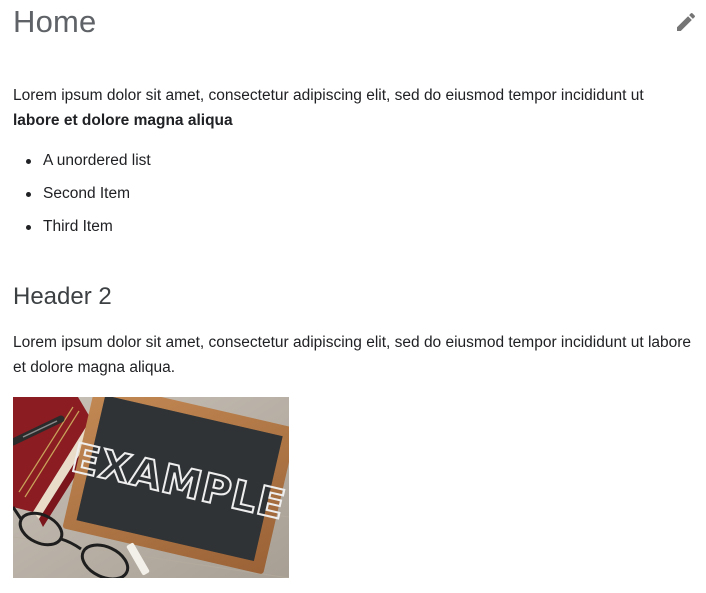  What do you see at coordinates (78, 226) in the screenshot?
I see `list-item-label: Third Item` at bounding box center [78, 226].